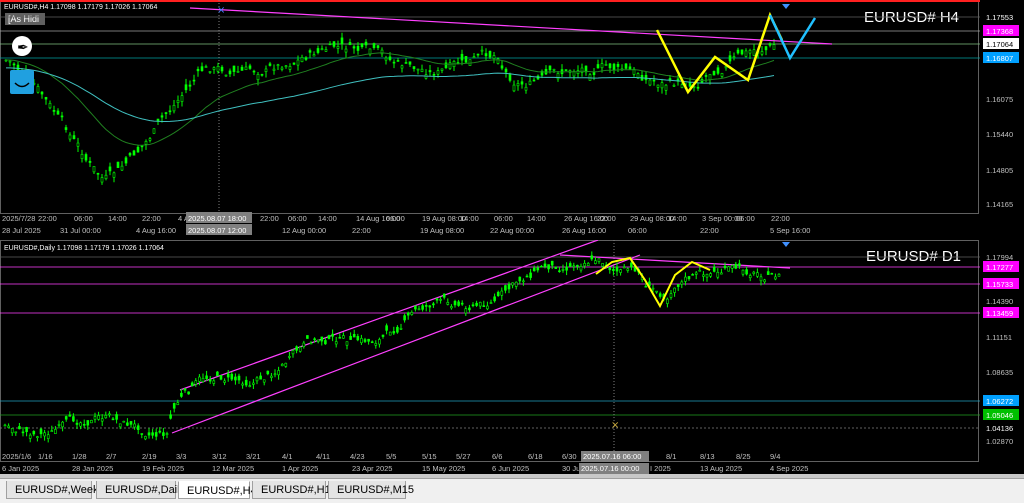 The width and height of the screenshot is (1024, 503). What do you see at coordinates (999, 337) in the screenshot?
I see `price-axis-label: 1.11151` at bounding box center [999, 337].